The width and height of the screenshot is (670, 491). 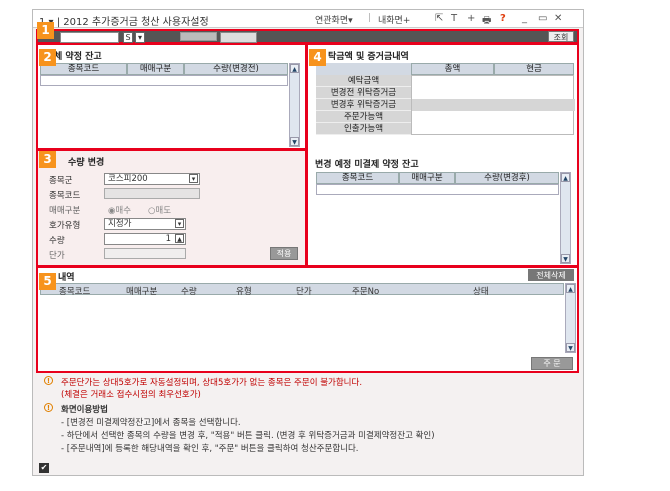 I want to click on s-button: S, so click(x=128, y=37).